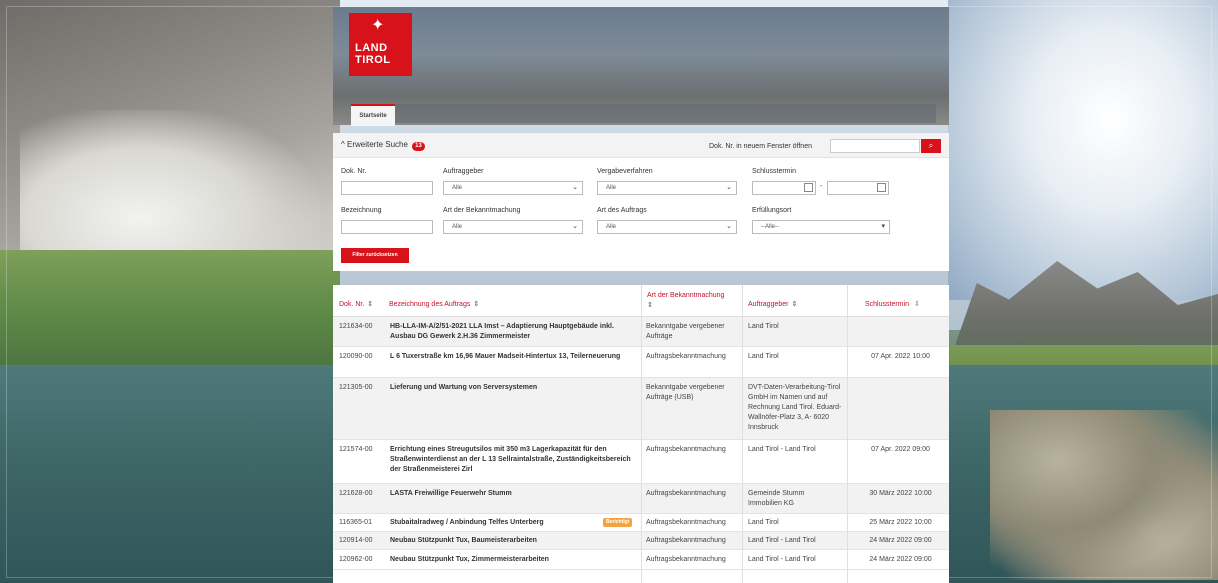 Image resolution: width=1218 pixels, height=583 pixels. I want to click on logo-text-land: LAND, so click(371, 48).